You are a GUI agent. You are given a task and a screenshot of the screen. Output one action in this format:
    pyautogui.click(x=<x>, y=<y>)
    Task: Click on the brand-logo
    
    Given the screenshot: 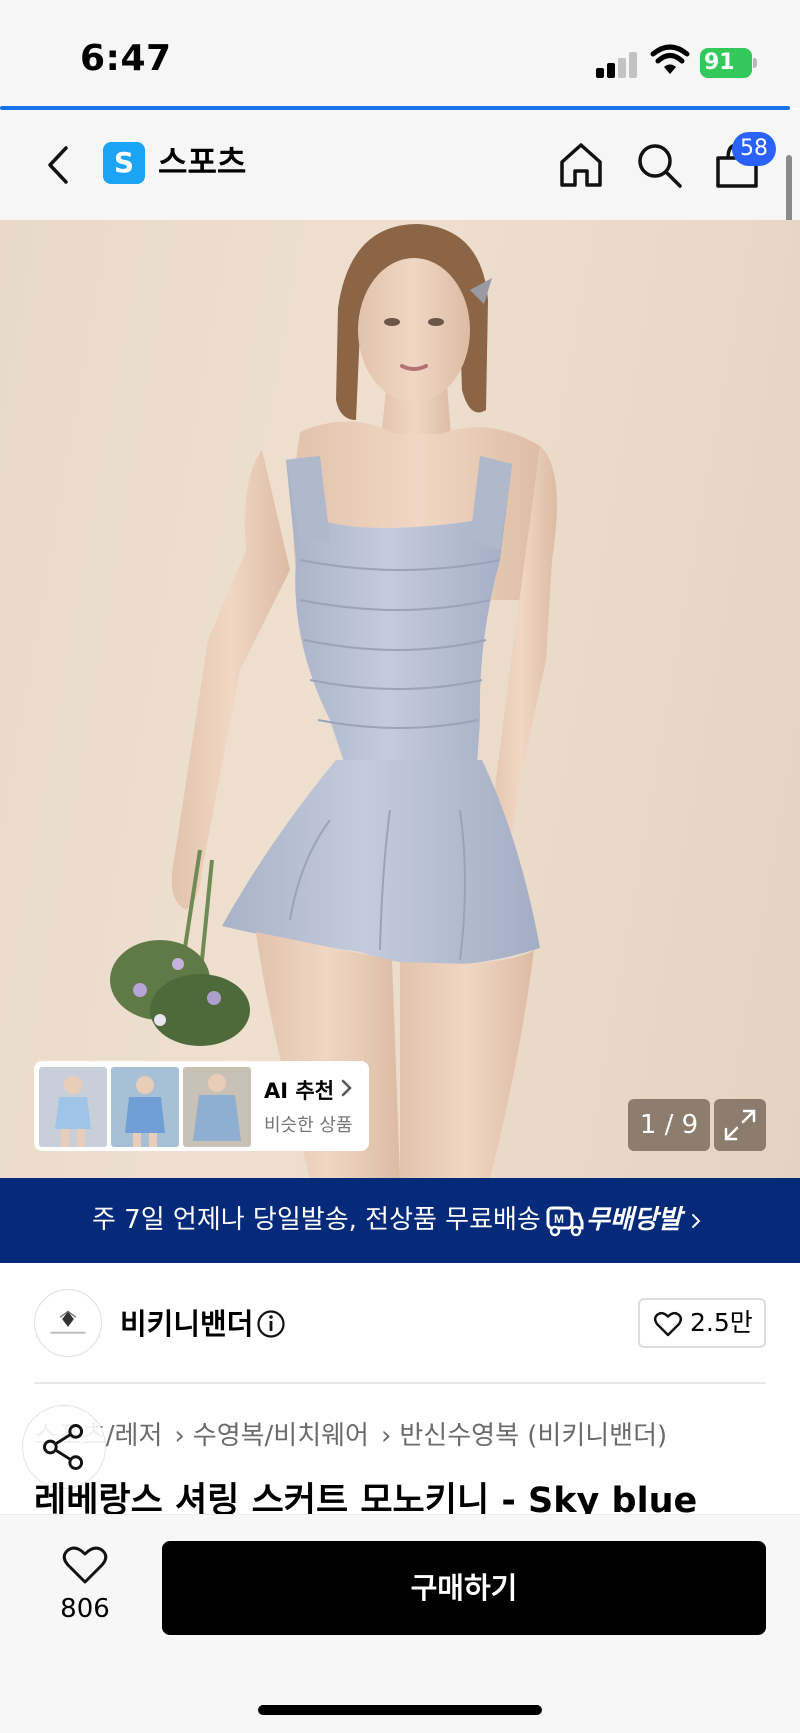 What is the action you would take?
    pyautogui.click(x=68, y=1323)
    